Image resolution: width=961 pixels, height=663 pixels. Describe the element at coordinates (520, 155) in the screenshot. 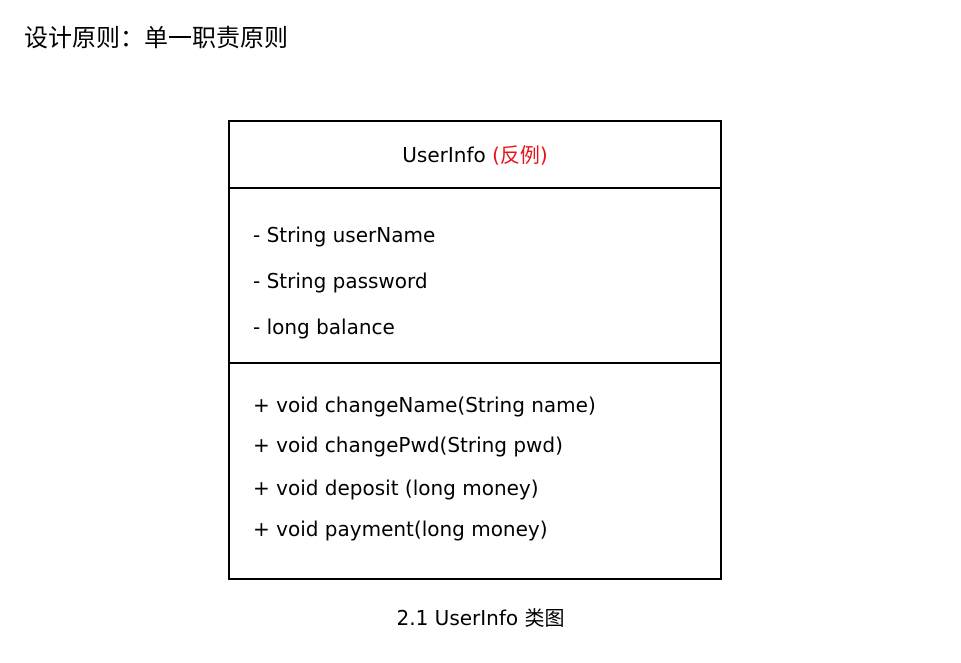

I see `class-name-tag: (反例)` at that location.